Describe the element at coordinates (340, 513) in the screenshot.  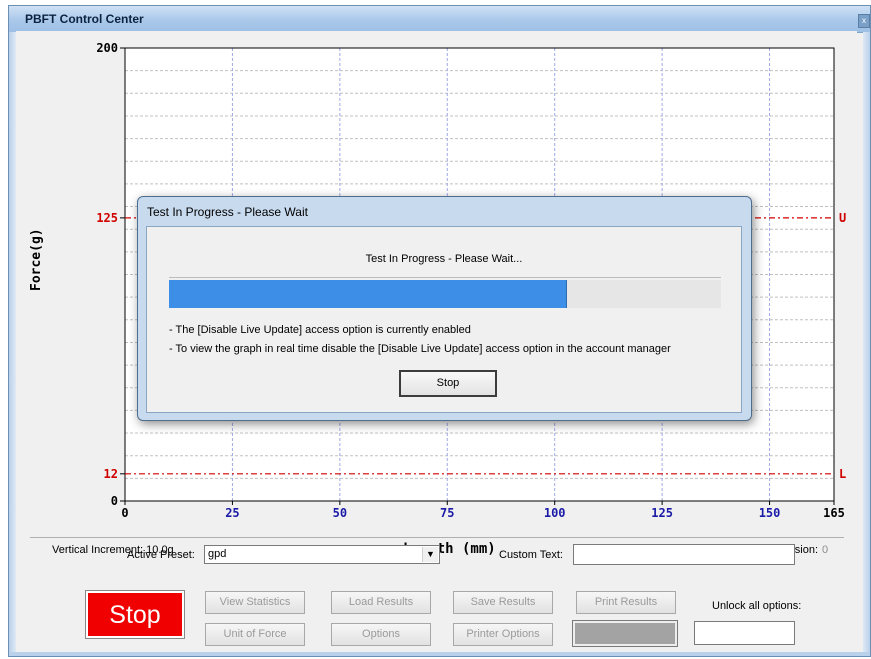
I see `x-tick-label: 50` at that location.